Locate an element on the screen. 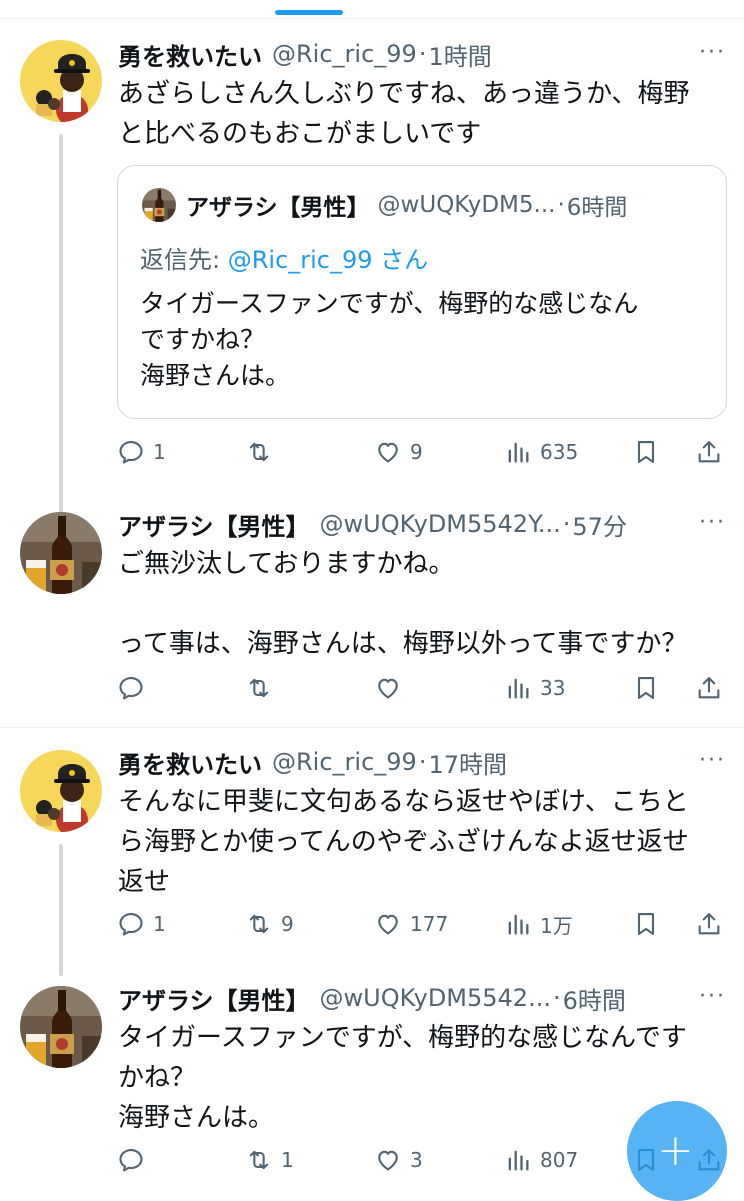 The image size is (744, 1201). action-bar: 33 is located at coordinates (372, 688).